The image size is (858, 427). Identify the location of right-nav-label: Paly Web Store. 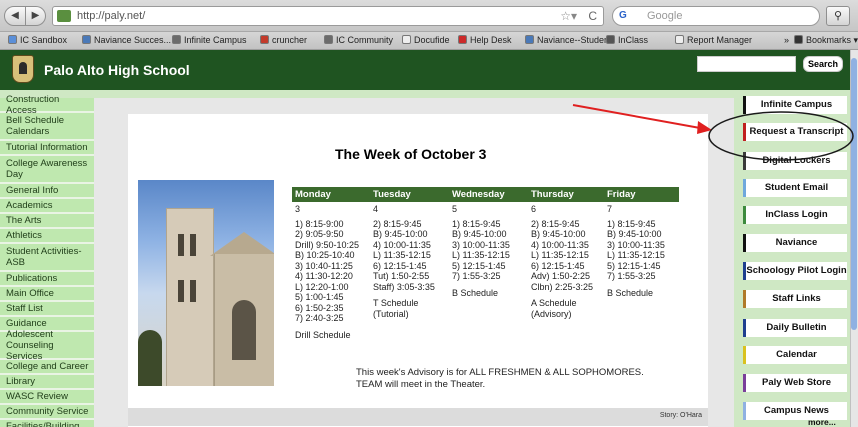
(796, 382).